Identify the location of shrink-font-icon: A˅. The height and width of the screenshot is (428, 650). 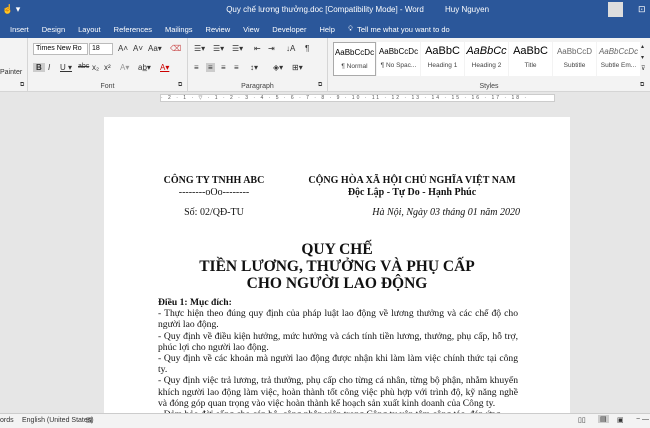
(138, 48).